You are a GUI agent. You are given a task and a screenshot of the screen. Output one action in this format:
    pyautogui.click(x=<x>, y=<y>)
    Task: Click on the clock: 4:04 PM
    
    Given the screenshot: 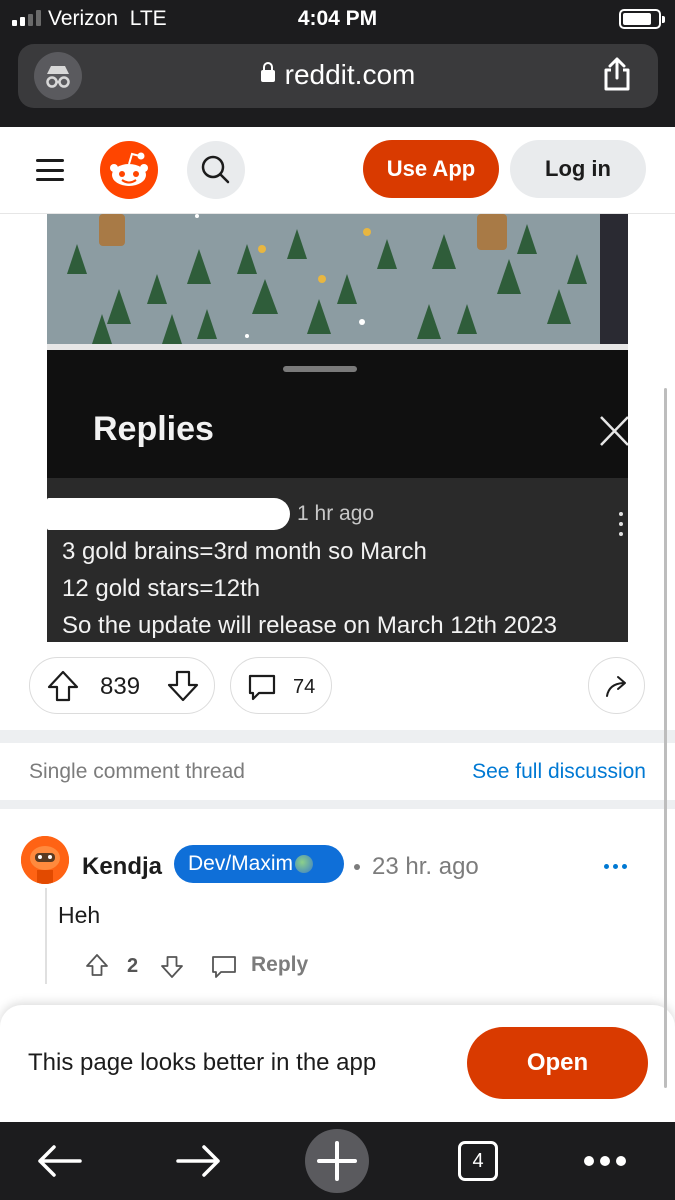 What is the action you would take?
    pyautogui.click(x=337, y=18)
    